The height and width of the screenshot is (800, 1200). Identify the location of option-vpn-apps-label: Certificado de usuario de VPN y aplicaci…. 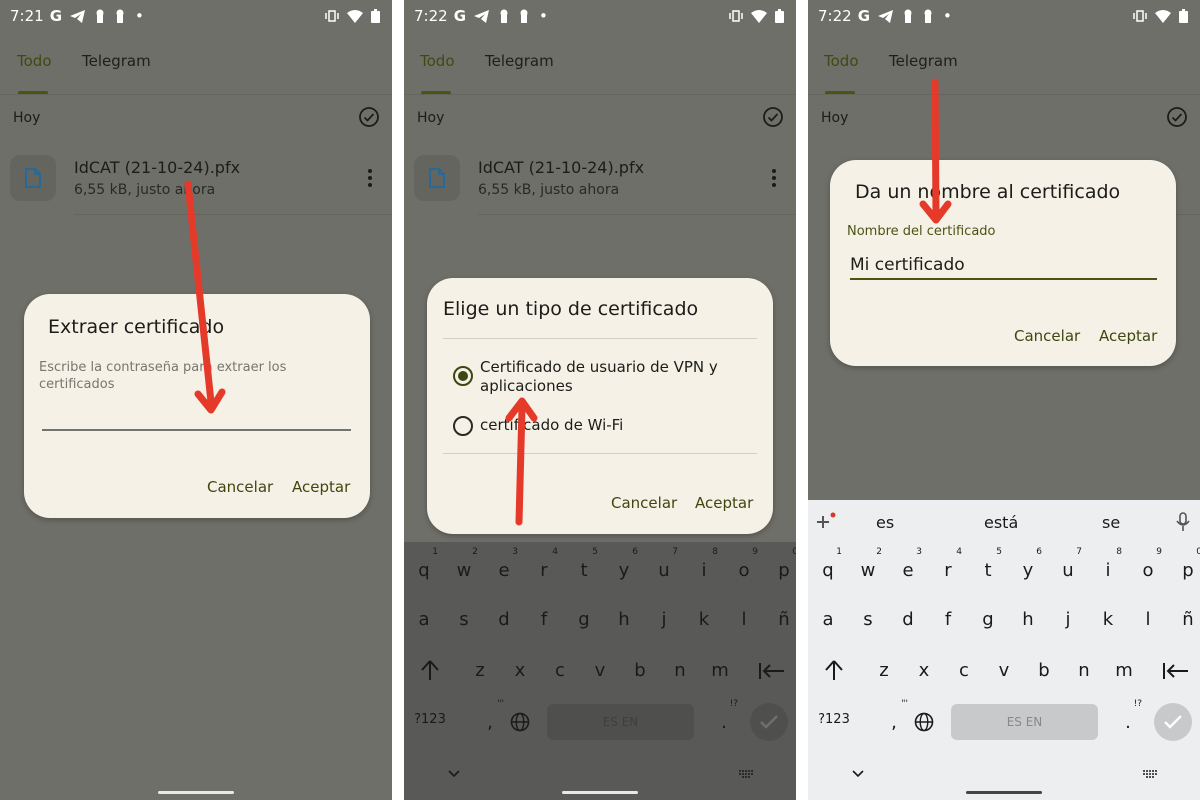
(615, 377).